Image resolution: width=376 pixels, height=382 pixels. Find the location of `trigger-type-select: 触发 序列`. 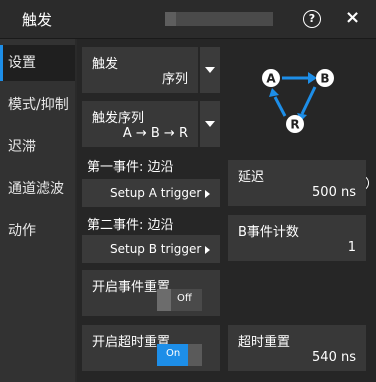

trigger-type-select: 触发 序列 is located at coordinates (140, 70).